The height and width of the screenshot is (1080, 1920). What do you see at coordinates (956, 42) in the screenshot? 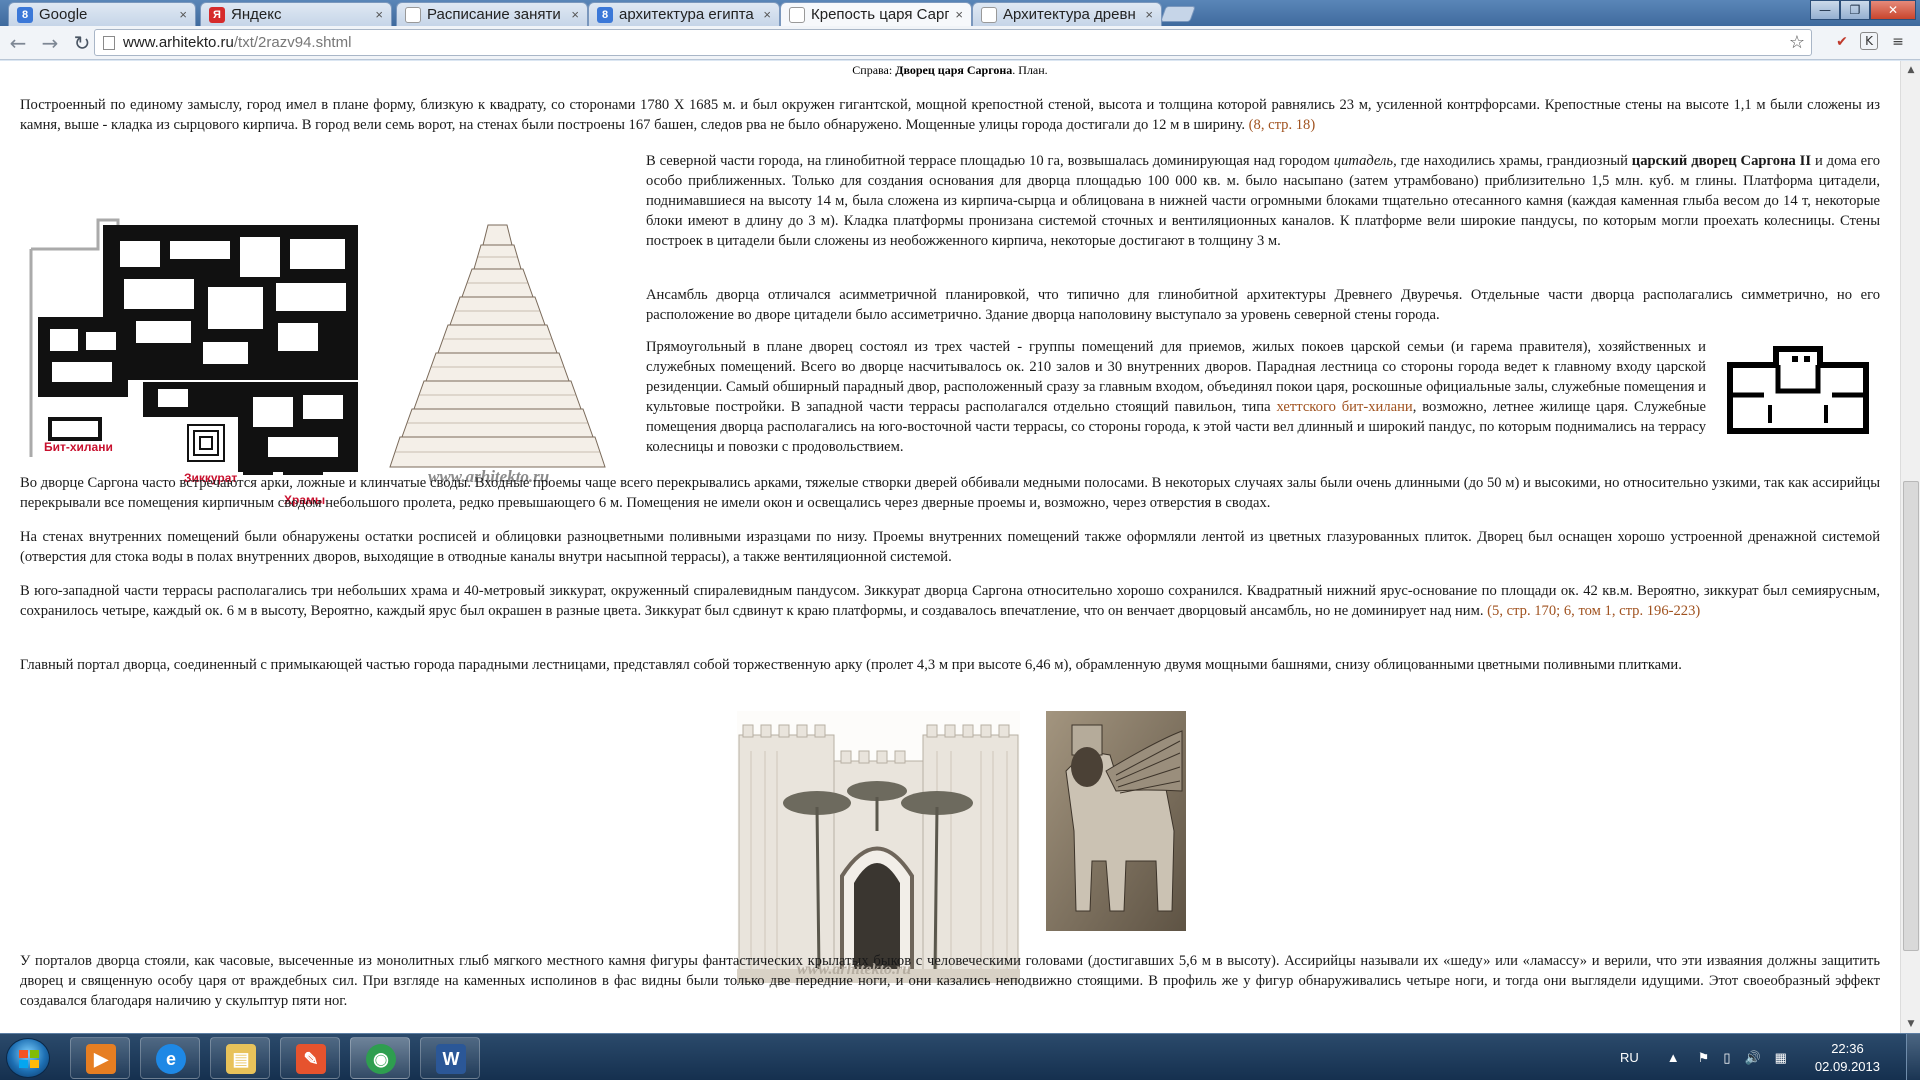
I see `url-text: www.arhitekto.ru/txt/2razv94.shtml` at bounding box center [956, 42].